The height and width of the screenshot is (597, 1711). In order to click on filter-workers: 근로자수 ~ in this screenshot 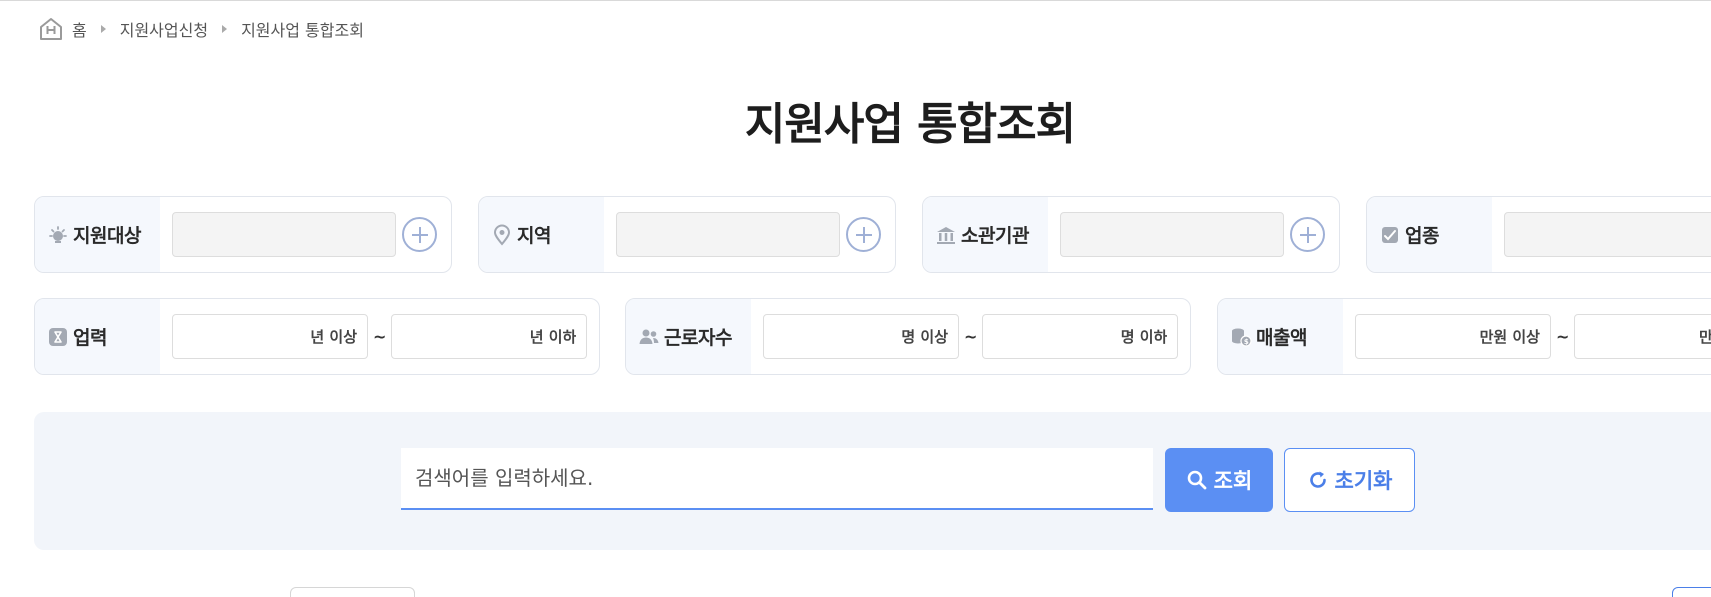, I will do `click(908, 336)`.